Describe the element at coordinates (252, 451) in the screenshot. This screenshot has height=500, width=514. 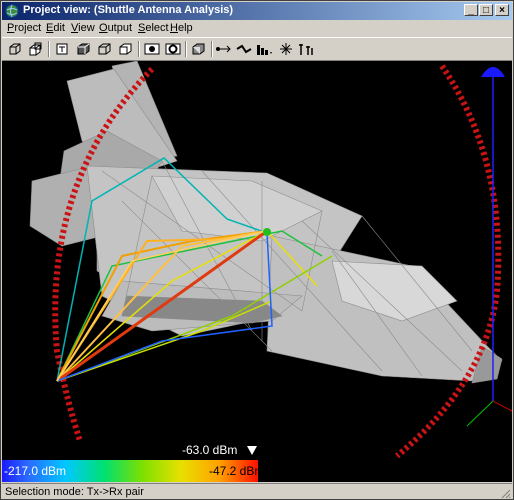
I see `legend-pointer-icon` at that location.